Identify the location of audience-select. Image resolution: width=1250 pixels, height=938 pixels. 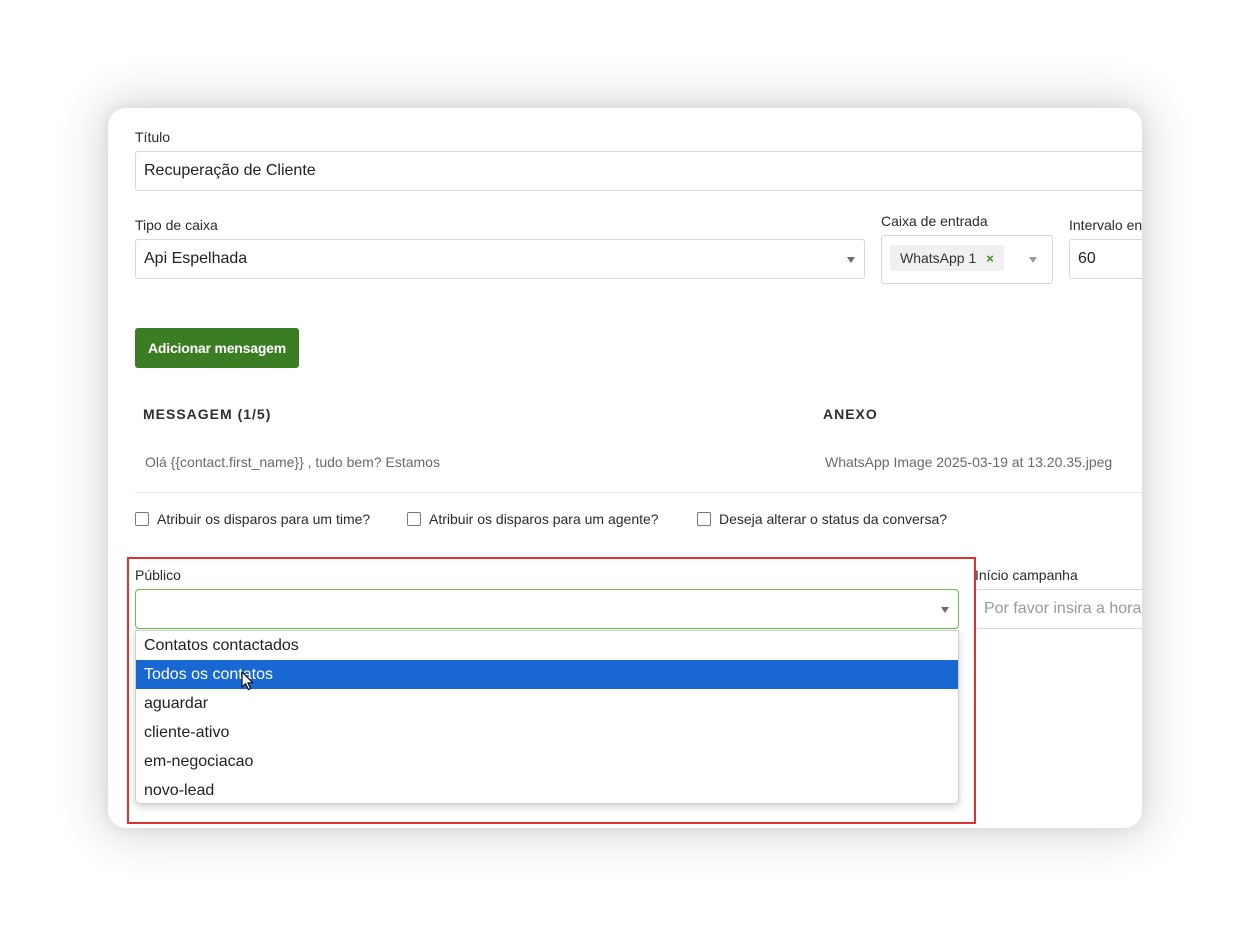
(547, 609).